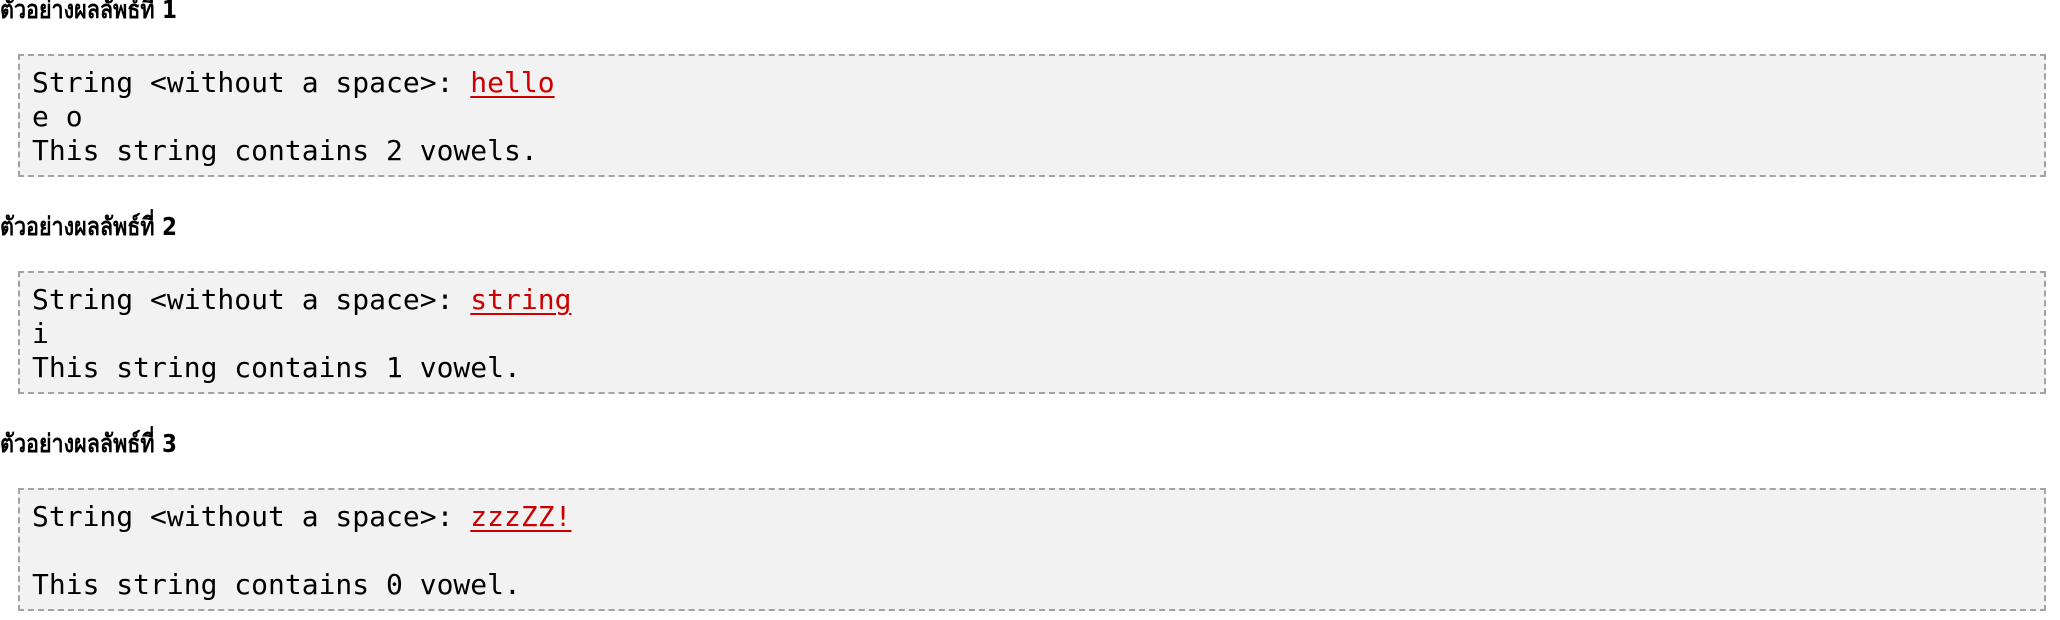 This screenshot has height=620, width=2060. I want to click on example-1-prompt-line: String <without a space>: hello, so click(1038, 83).